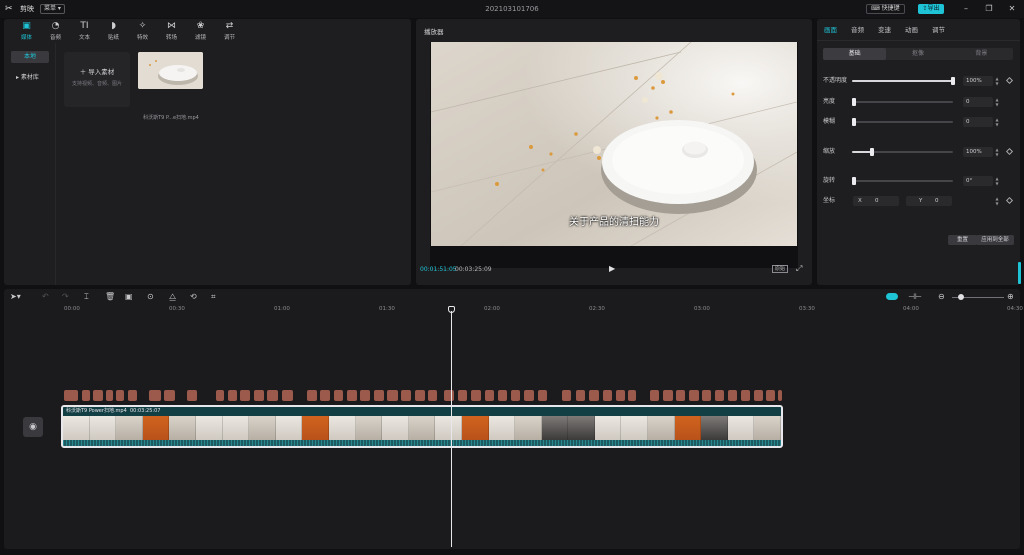 This screenshot has height=555, width=1024. What do you see at coordinates (26, 31) in the screenshot?
I see `tab-media: ▣ 媒体` at bounding box center [26, 31].